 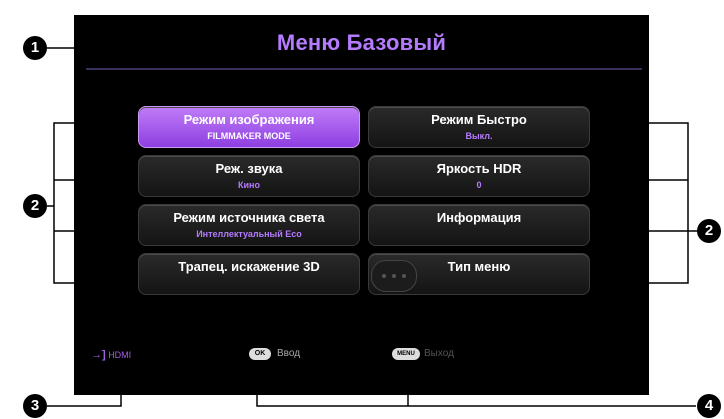 I want to click on callout-3: 3, so click(x=35, y=406).